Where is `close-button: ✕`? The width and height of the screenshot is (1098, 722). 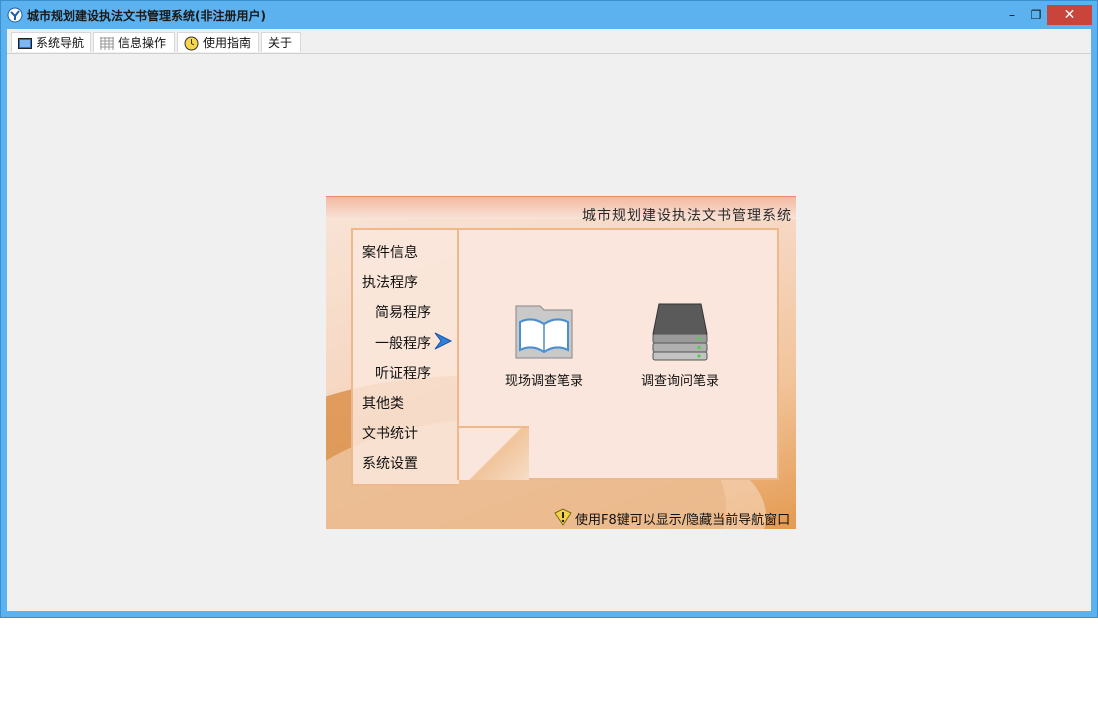
close-button: ✕ is located at coordinates (1069, 15).